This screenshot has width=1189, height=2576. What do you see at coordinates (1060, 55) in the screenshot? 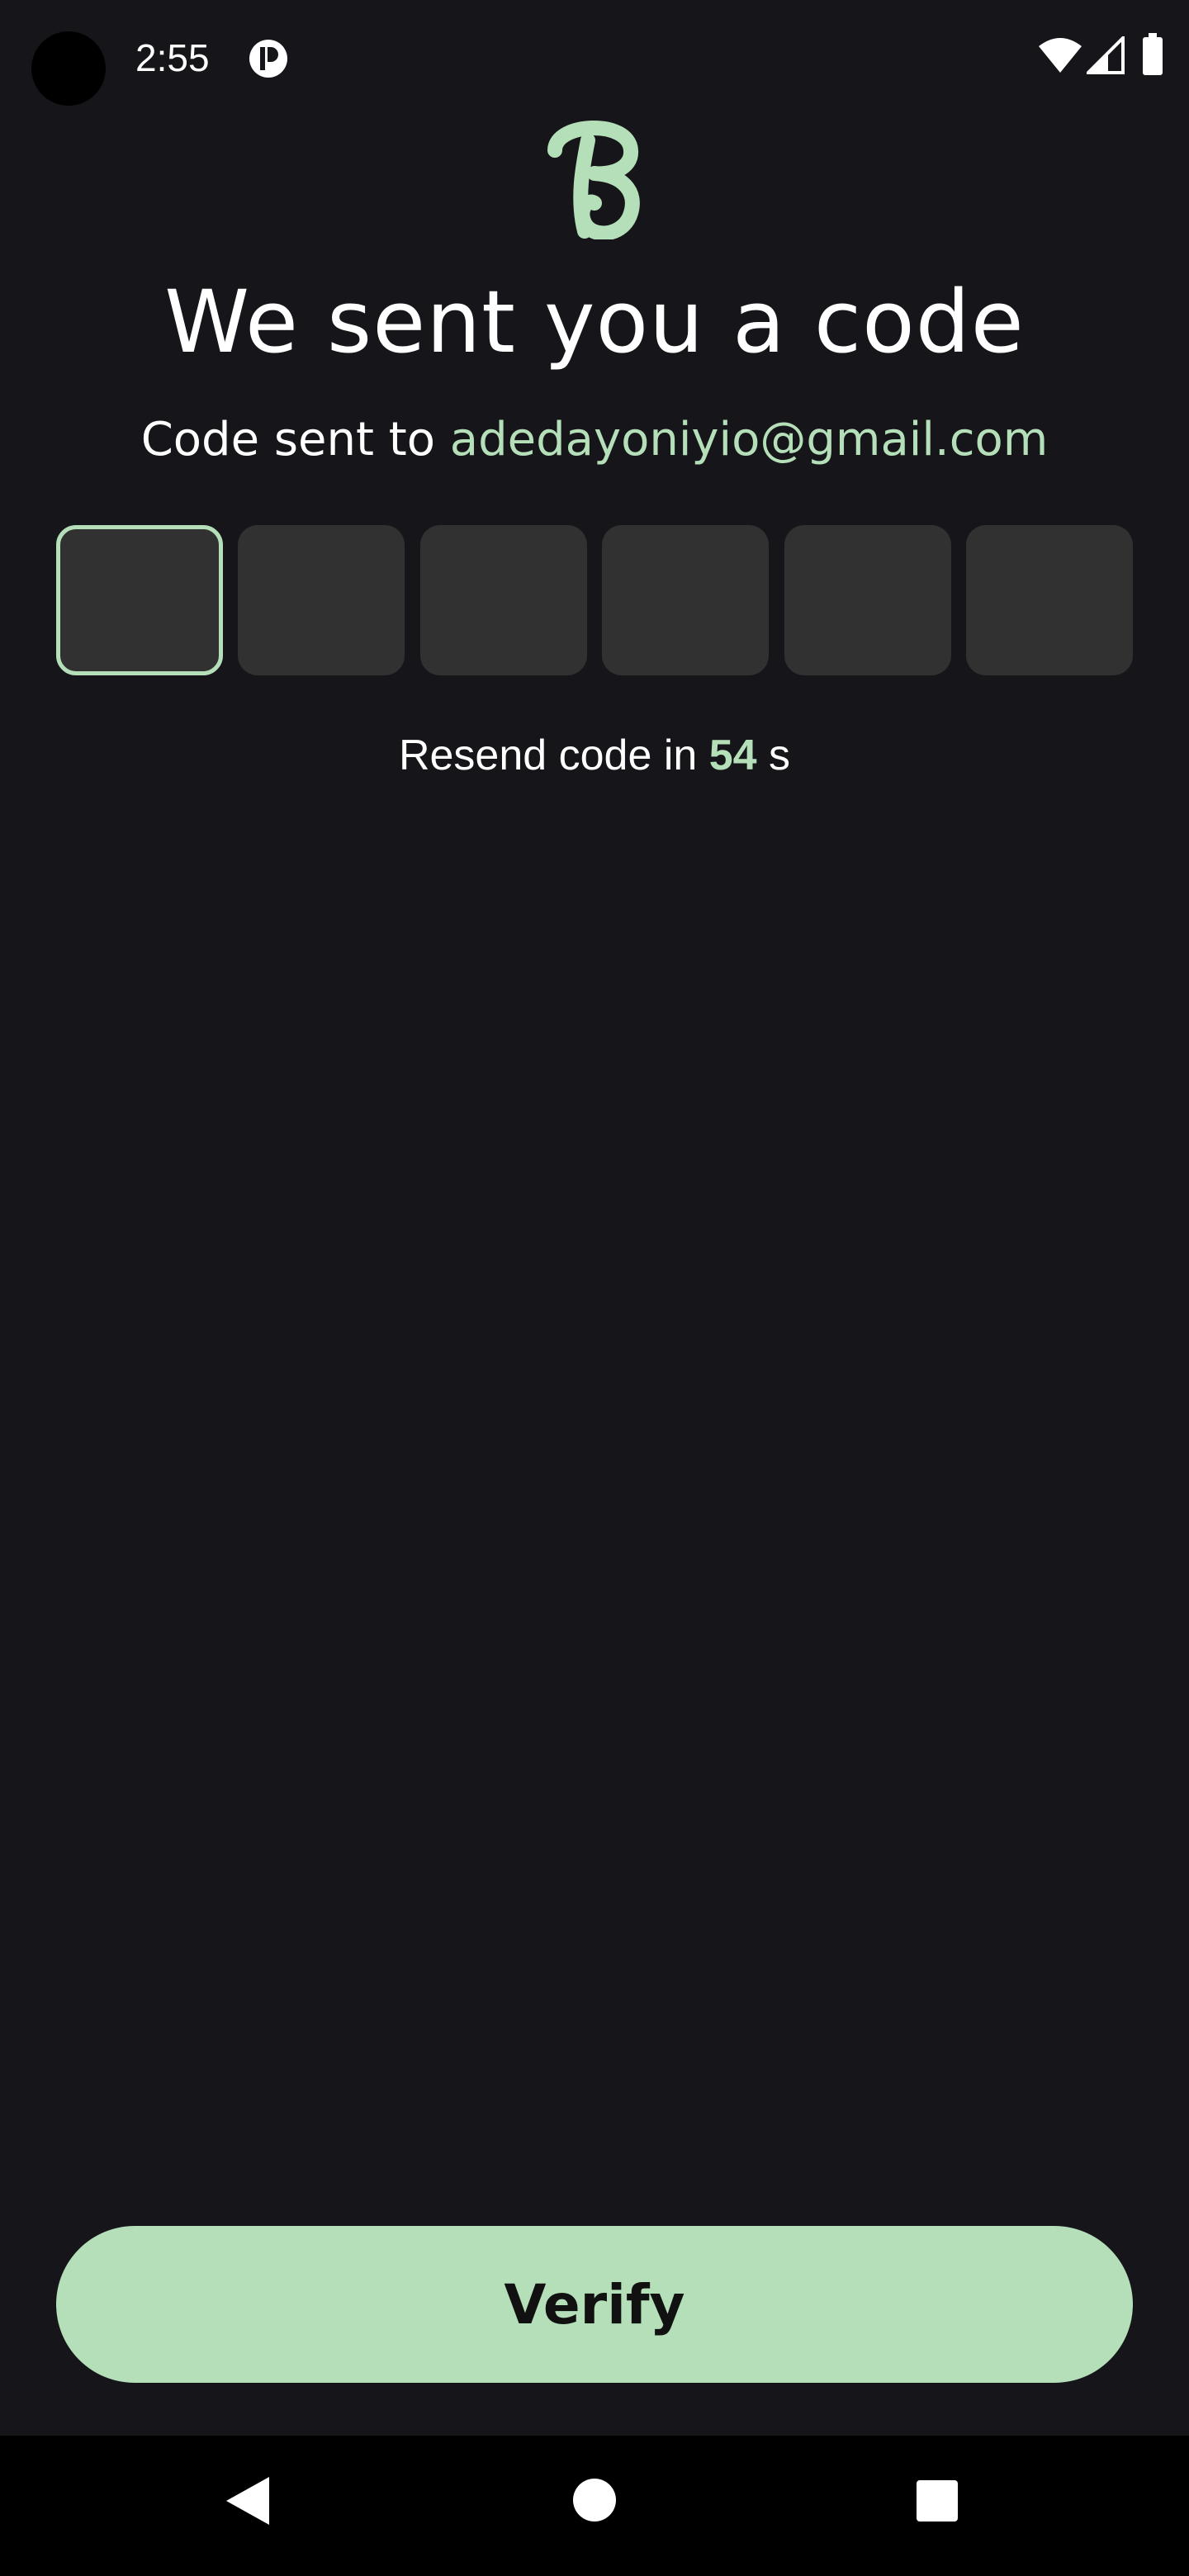
I see `wifi-icon` at bounding box center [1060, 55].